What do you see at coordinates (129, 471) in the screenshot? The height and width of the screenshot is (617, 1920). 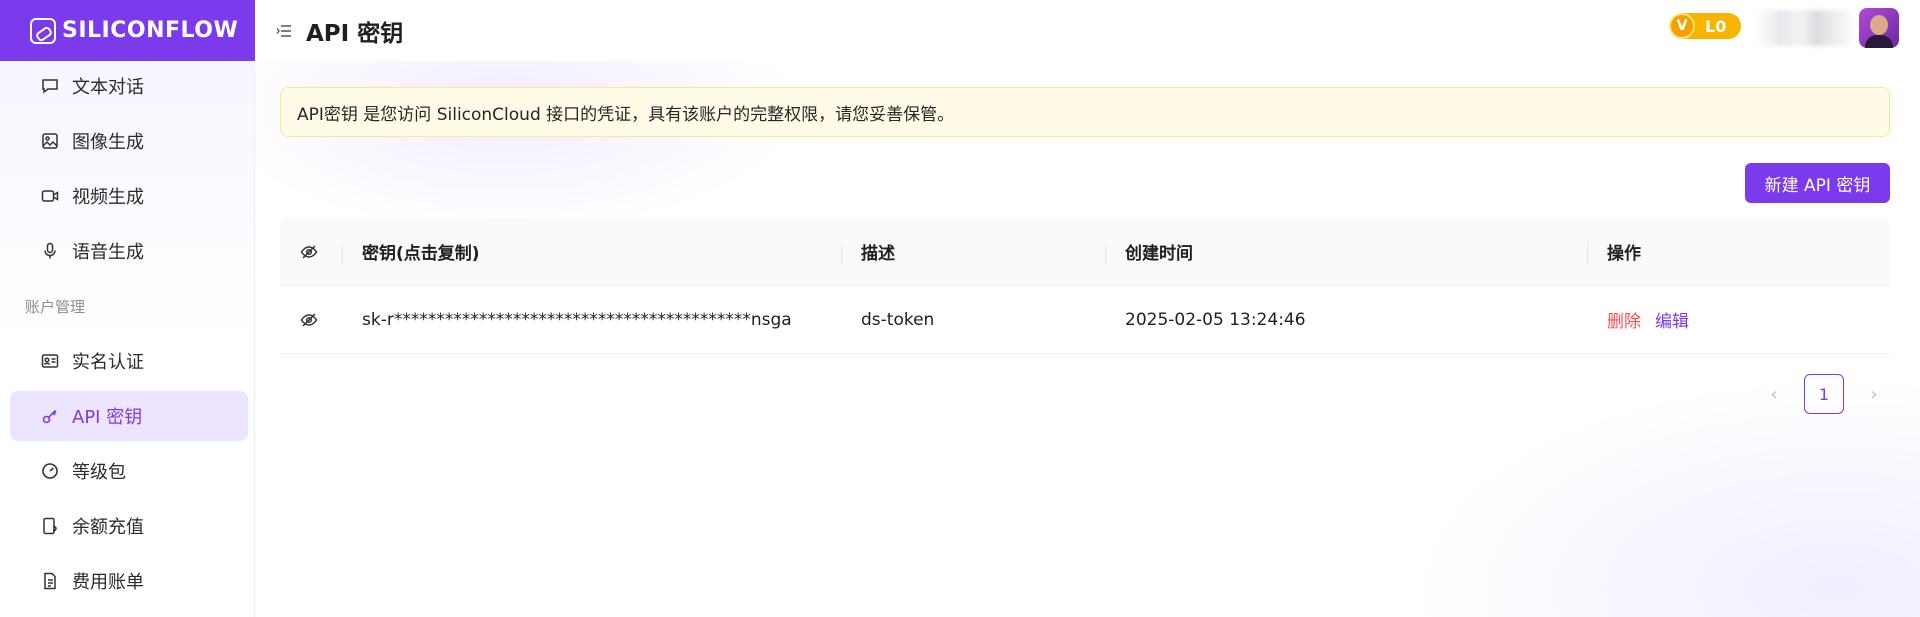 I see `sidebar-item-level-pack: 等级包` at bounding box center [129, 471].